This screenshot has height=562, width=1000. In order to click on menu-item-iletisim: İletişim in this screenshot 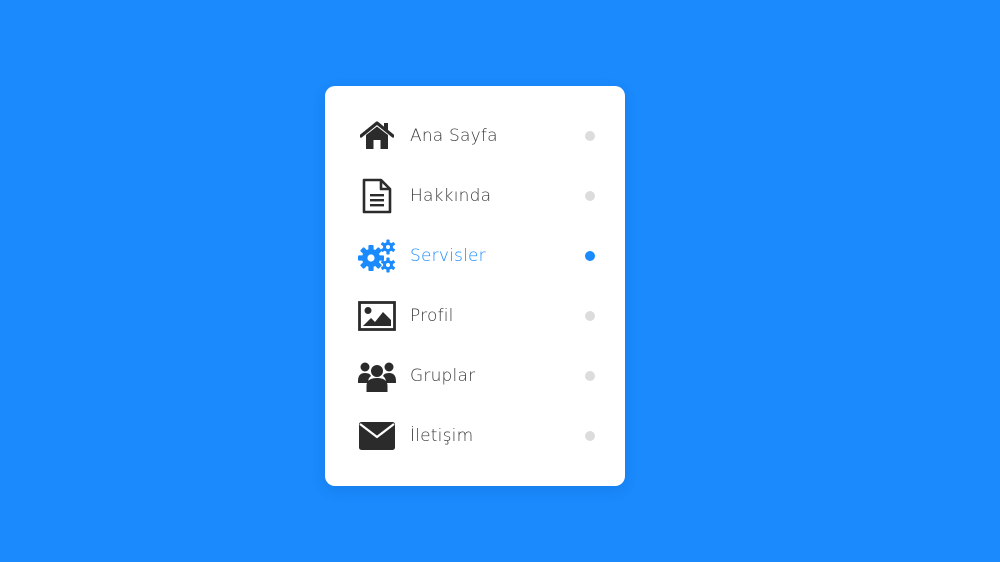, I will do `click(475, 436)`.